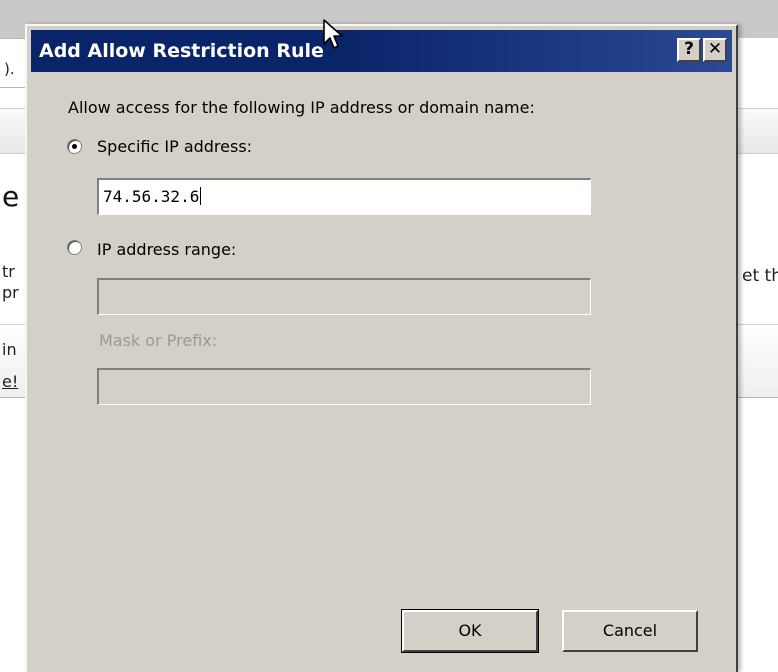  I want to click on mask-prefix-label: Mask or Prefix:, so click(158, 340).